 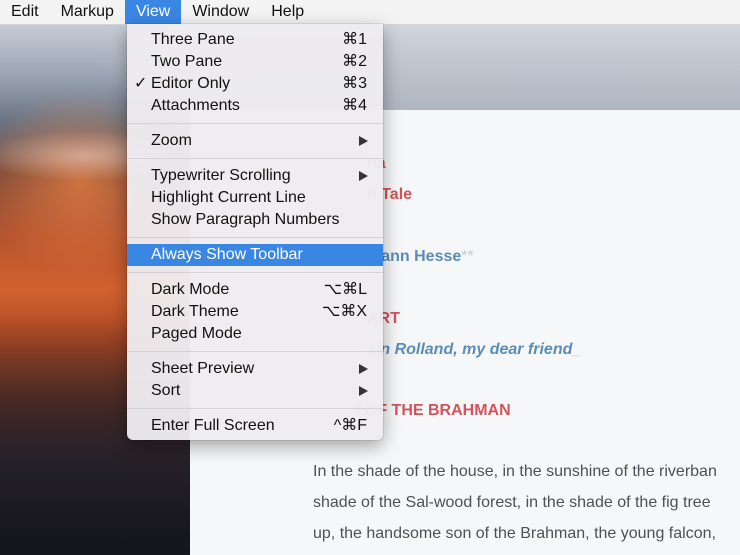 I want to click on menu-item-label: Typewriter Scrolling, so click(x=221, y=175).